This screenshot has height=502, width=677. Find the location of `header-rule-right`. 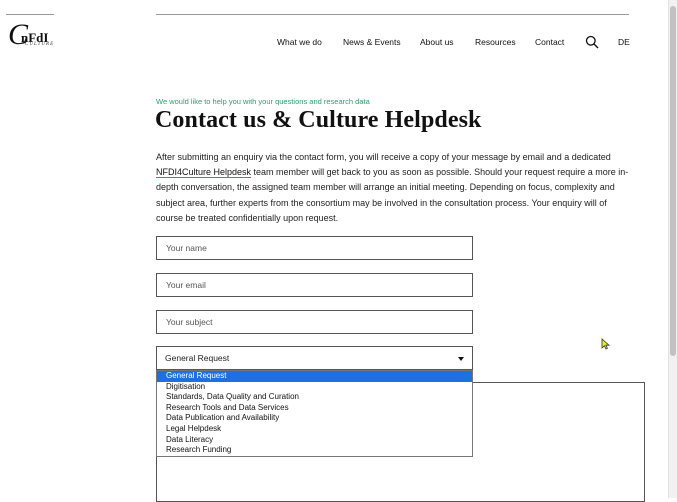

header-rule-right is located at coordinates (392, 14).